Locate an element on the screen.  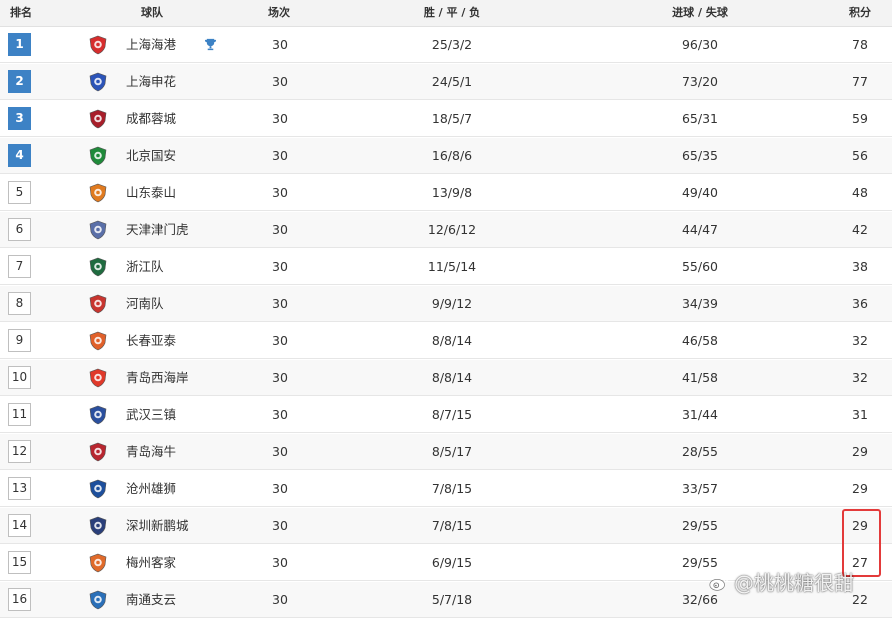
qingdao-west-coast-crest-icon is located at coordinates (98, 378).